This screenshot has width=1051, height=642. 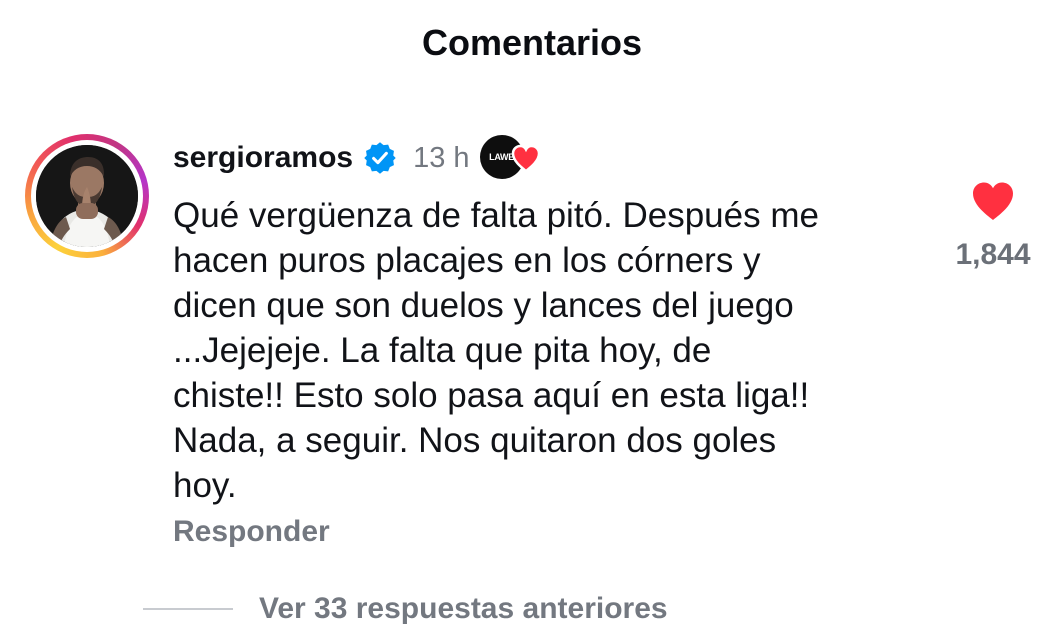 I want to click on creator-liked-badge: LAWE, so click(x=510, y=158).